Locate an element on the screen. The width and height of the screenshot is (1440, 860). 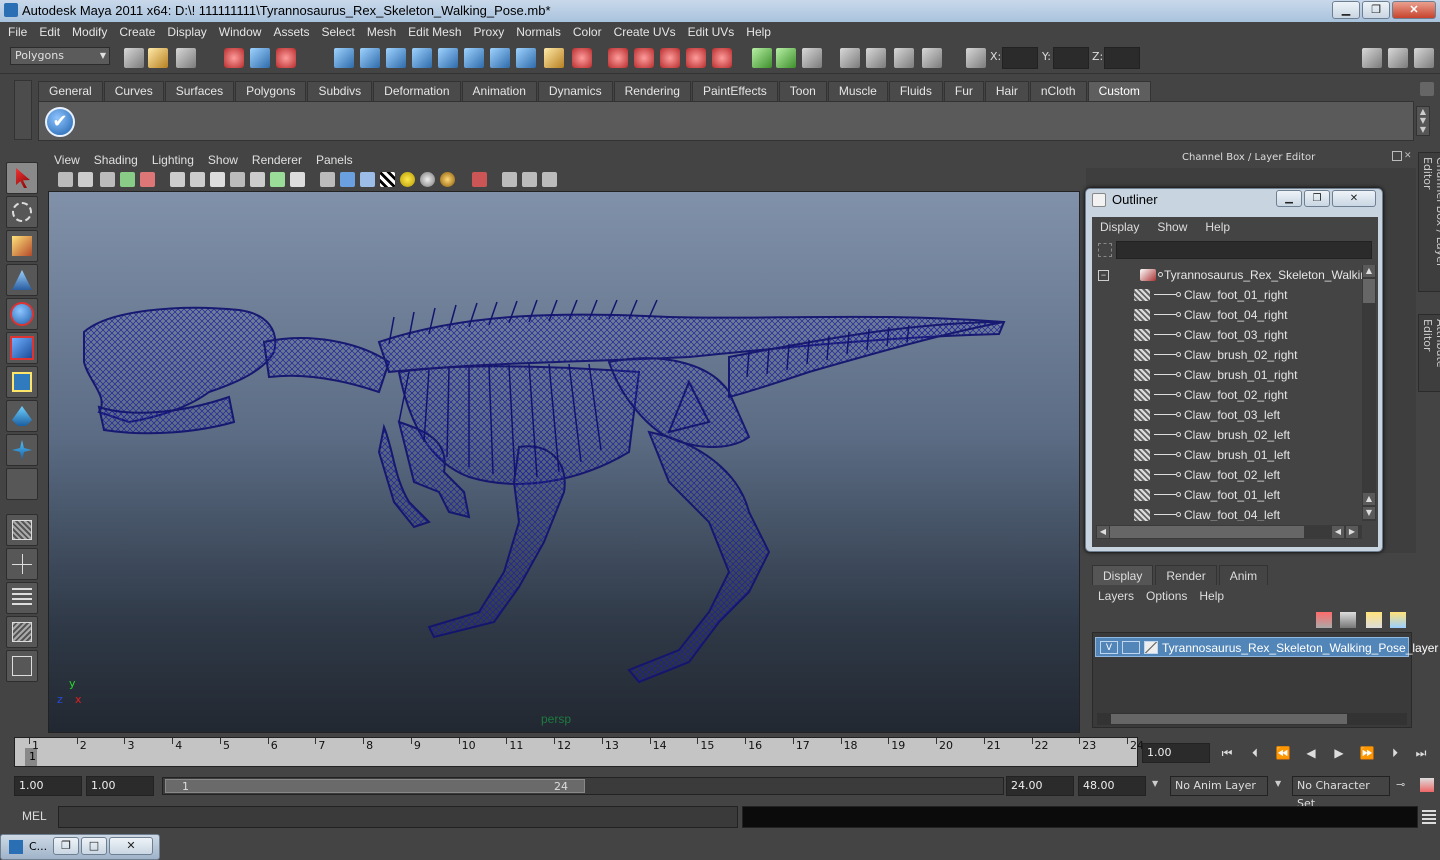
select-object-icon is located at coordinates (260, 58).